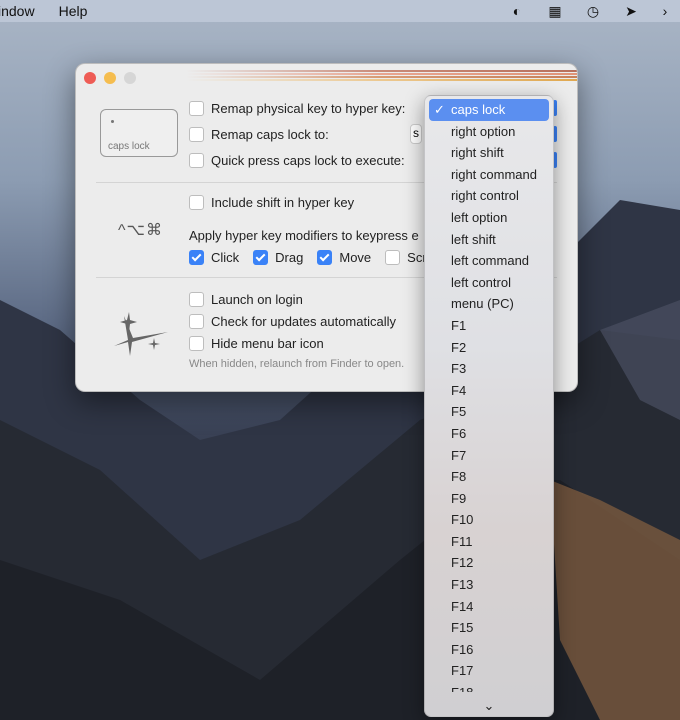 Image resolution: width=680 pixels, height=720 pixels. I want to click on time-machine-icon: ◷, so click(593, 11).